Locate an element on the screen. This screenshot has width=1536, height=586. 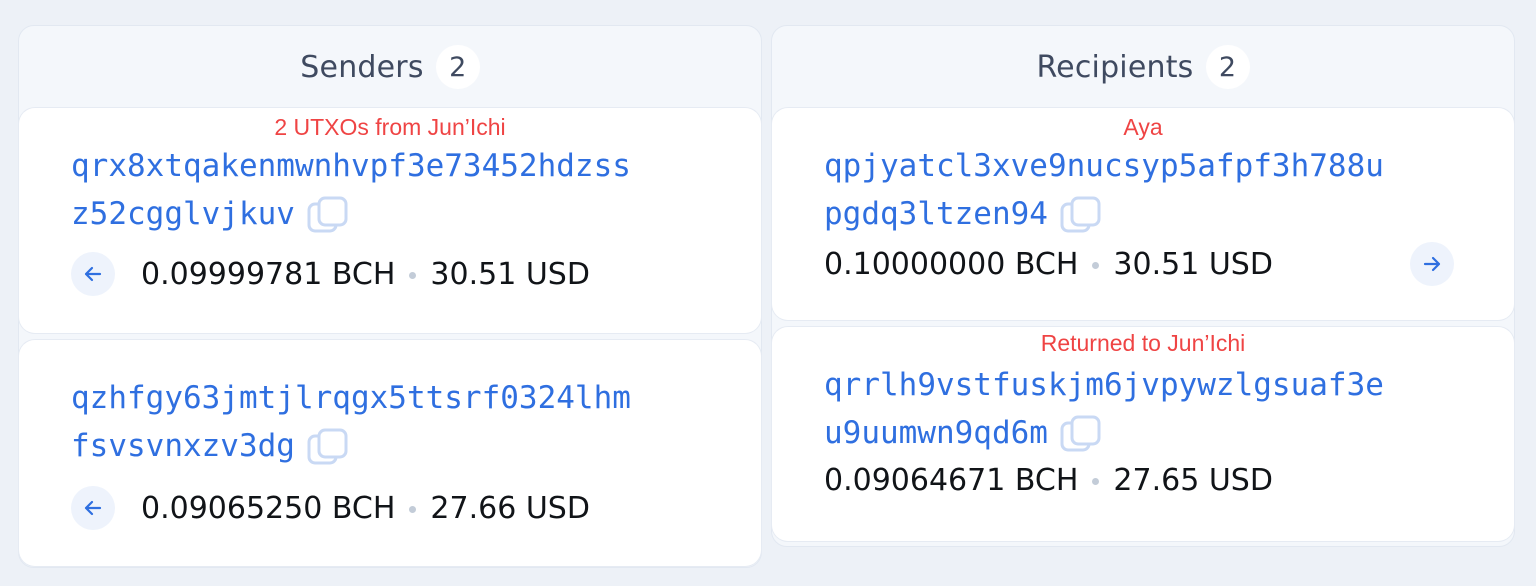
usd-amount: 27.65 USD is located at coordinates (1193, 480).